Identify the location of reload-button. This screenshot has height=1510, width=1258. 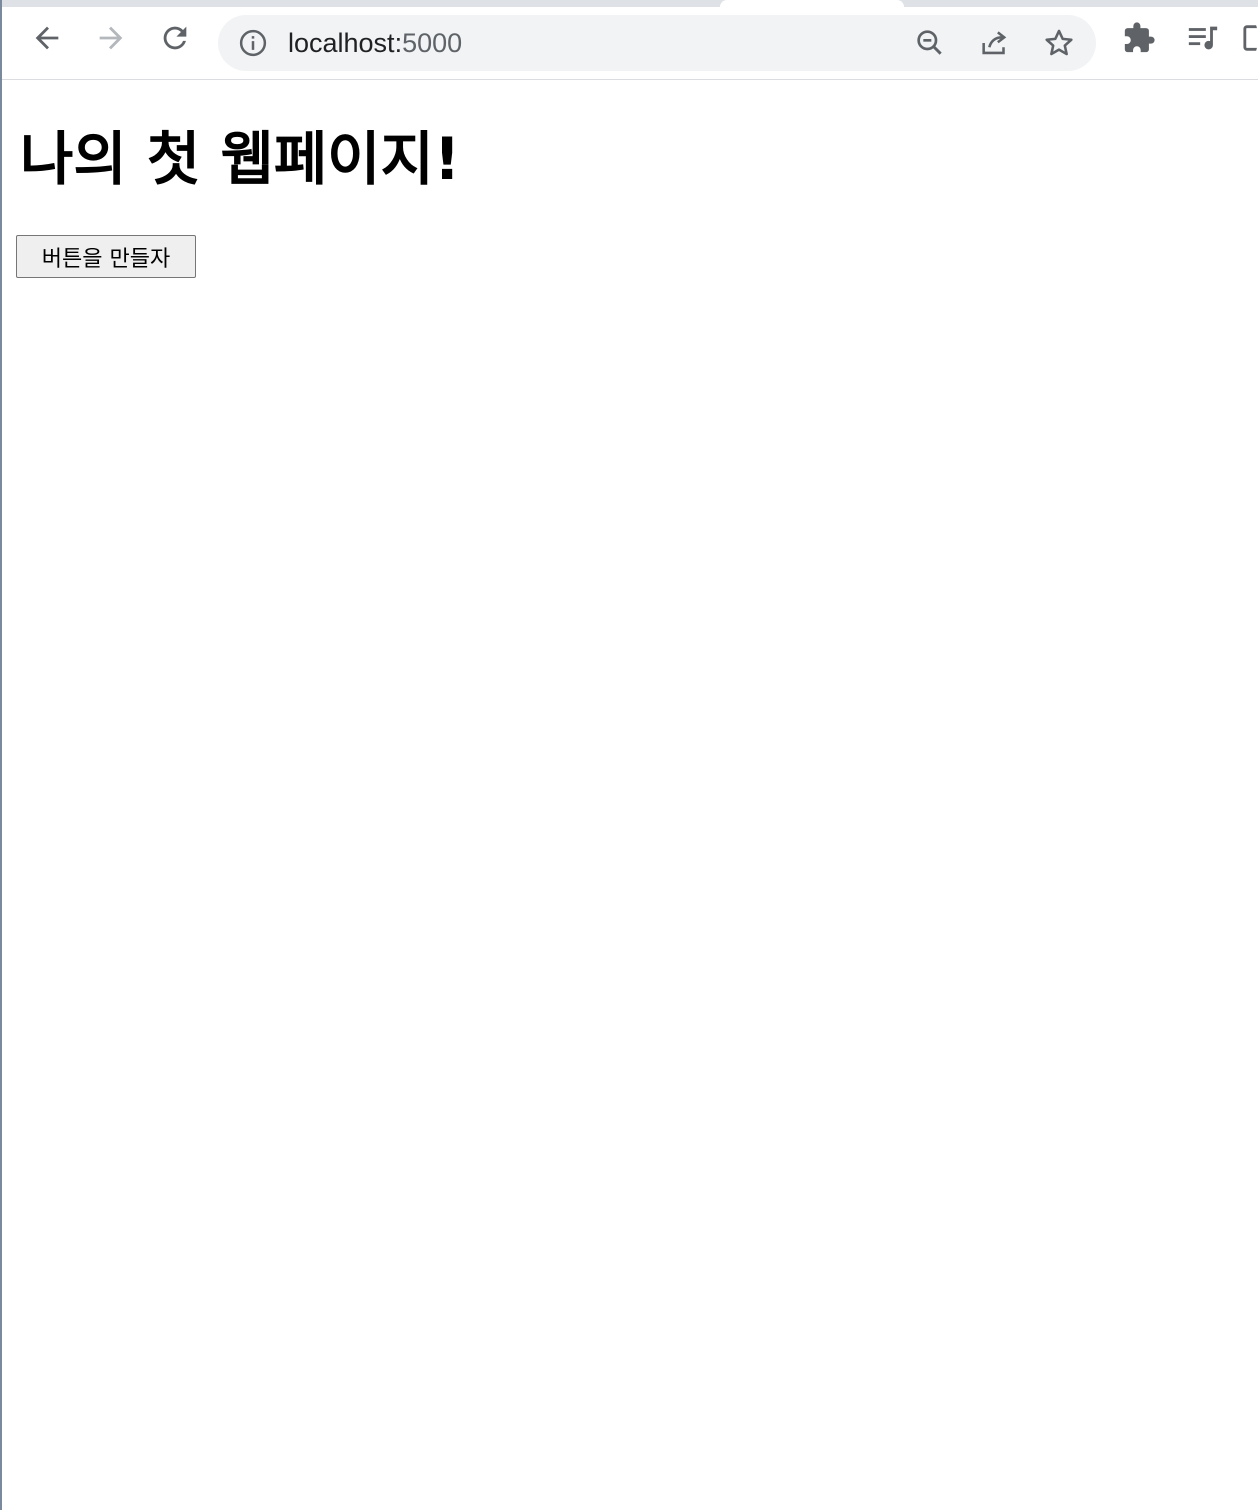
(175, 38).